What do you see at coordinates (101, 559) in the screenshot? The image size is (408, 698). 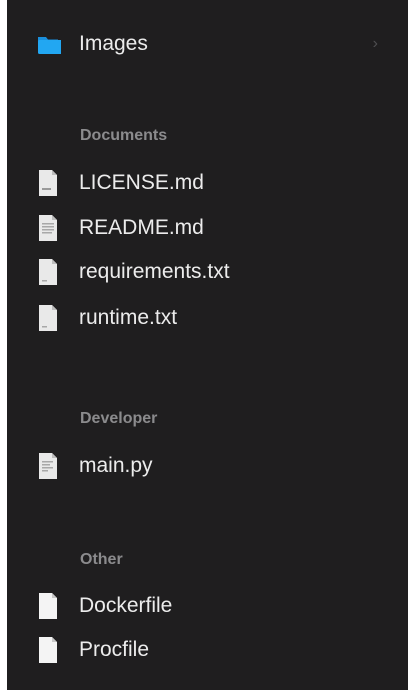 I see `section-header-other: Other` at bounding box center [101, 559].